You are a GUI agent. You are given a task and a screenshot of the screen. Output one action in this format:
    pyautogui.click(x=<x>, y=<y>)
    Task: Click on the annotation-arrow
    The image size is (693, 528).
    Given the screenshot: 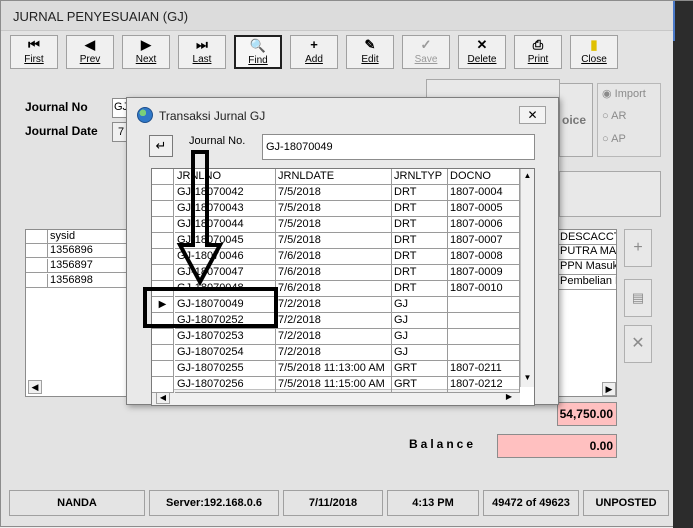 What is the action you would take?
    pyautogui.click(x=200, y=218)
    